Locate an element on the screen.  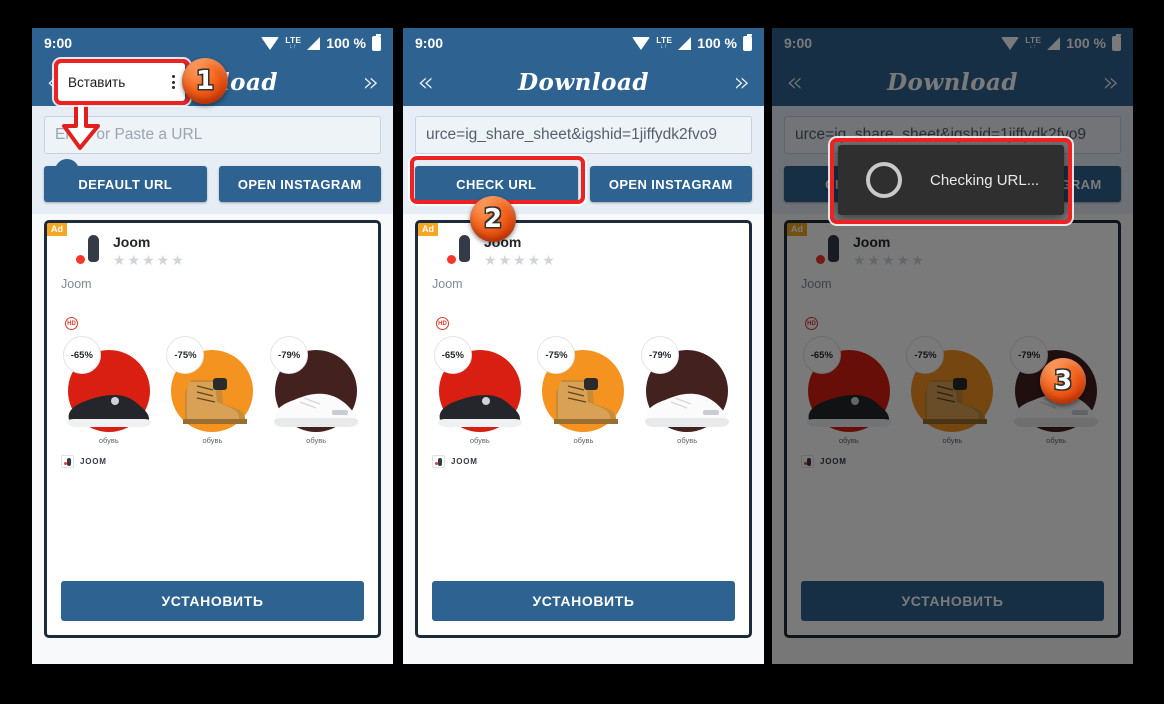
paste-popup: Вставить is located at coordinates (121, 82).